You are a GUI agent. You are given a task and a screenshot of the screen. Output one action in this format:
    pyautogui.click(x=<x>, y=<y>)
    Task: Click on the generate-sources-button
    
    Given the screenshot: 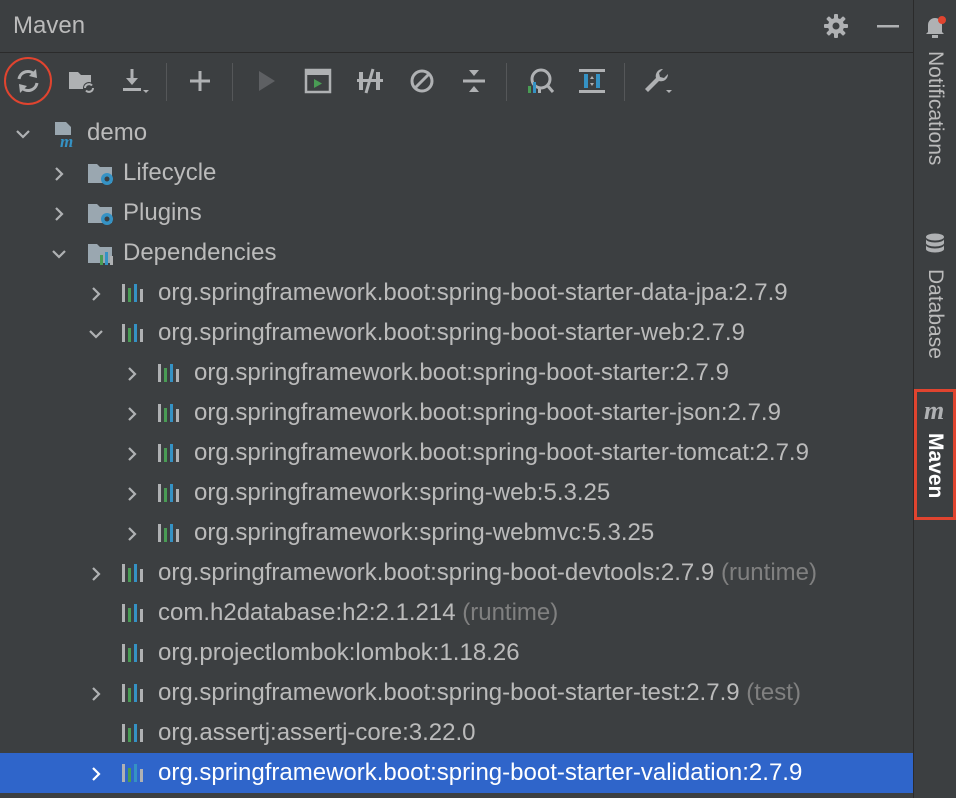 What is the action you would take?
    pyautogui.click(x=82, y=81)
    